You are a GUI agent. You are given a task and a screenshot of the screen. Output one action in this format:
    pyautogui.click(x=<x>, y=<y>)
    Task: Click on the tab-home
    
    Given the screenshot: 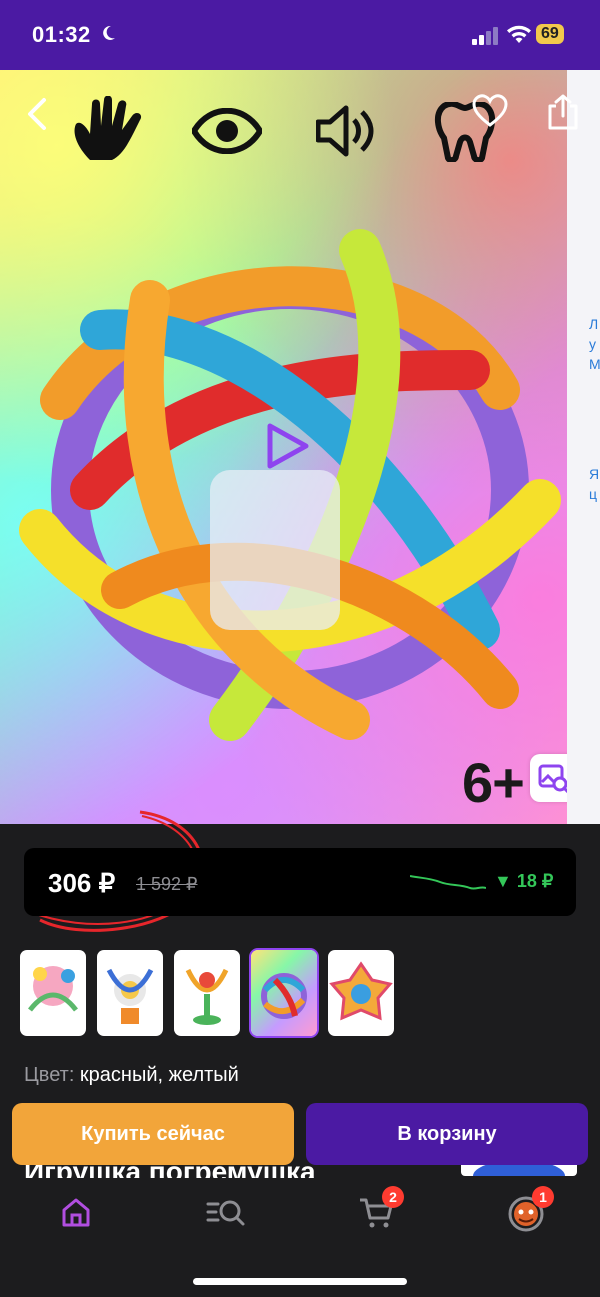 What is the action you would take?
    pyautogui.click(x=76, y=1212)
    